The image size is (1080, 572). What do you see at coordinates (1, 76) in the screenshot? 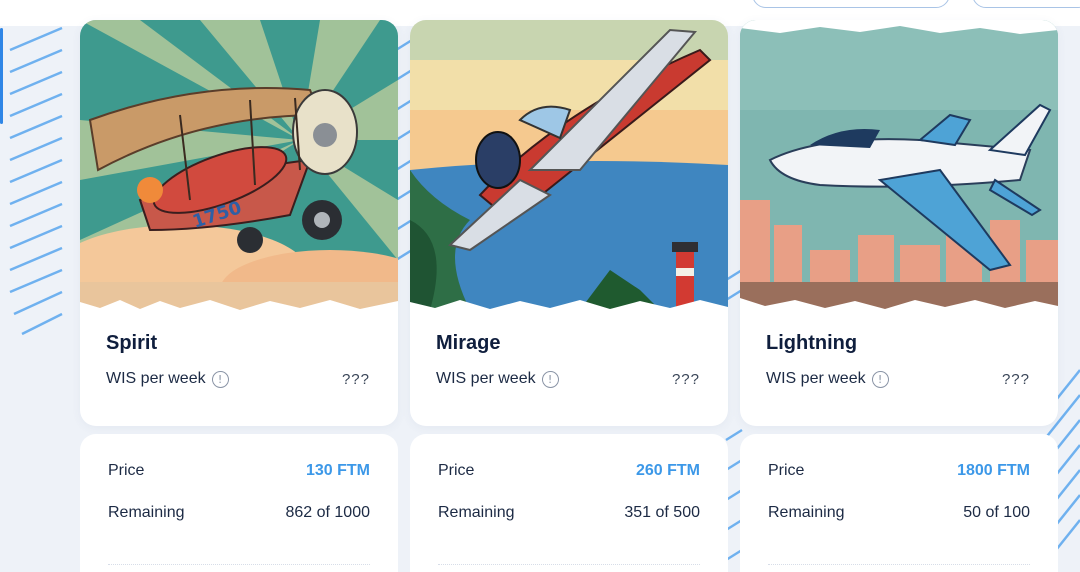
I see `scroll-indicator` at bounding box center [1, 76].